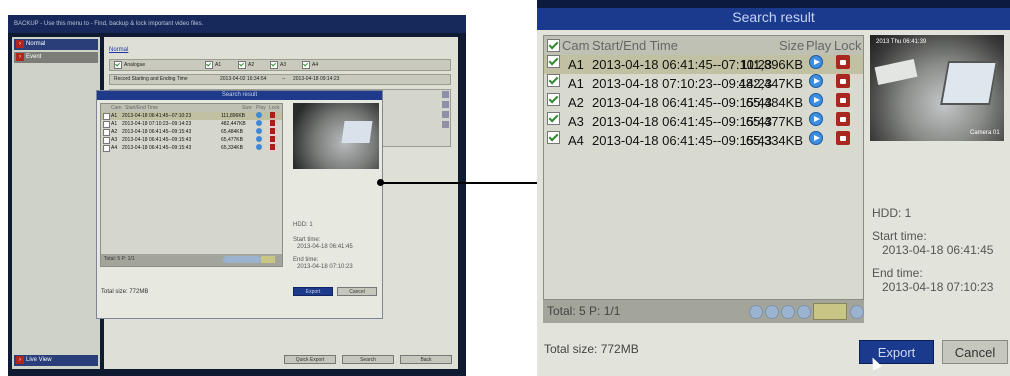 The image size is (1010, 376). Describe the element at coordinates (773, 4) in the screenshot. I see `dialog-title-edge` at that location.